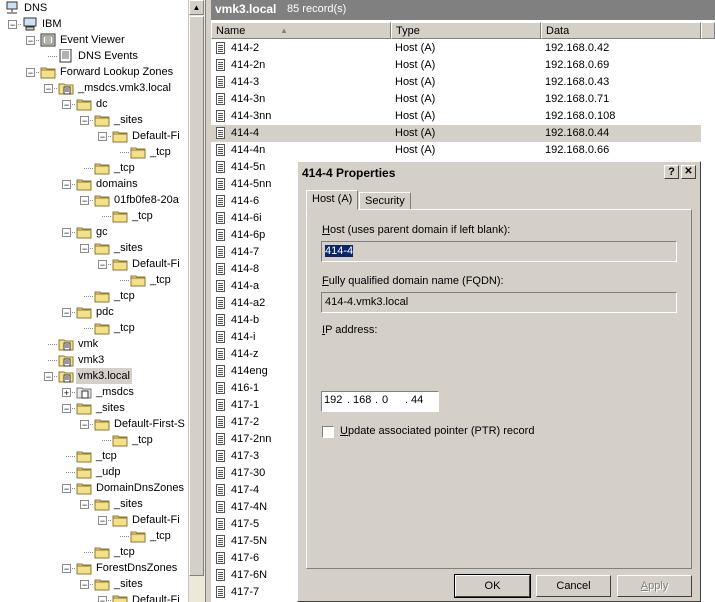  I want to click on ip-octet-2: 168, so click(362, 400).